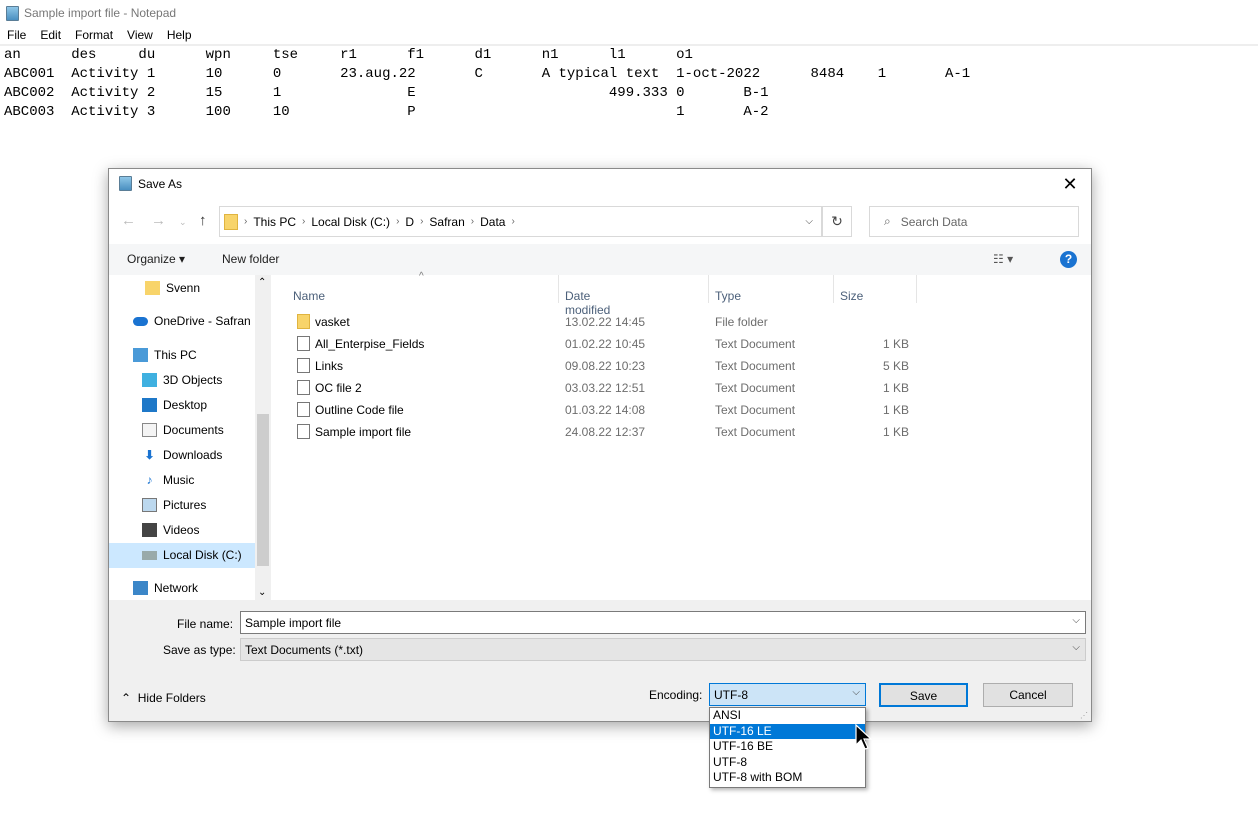 The image size is (1258, 834). I want to click on search-placeholder: Search Data, so click(934, 221).